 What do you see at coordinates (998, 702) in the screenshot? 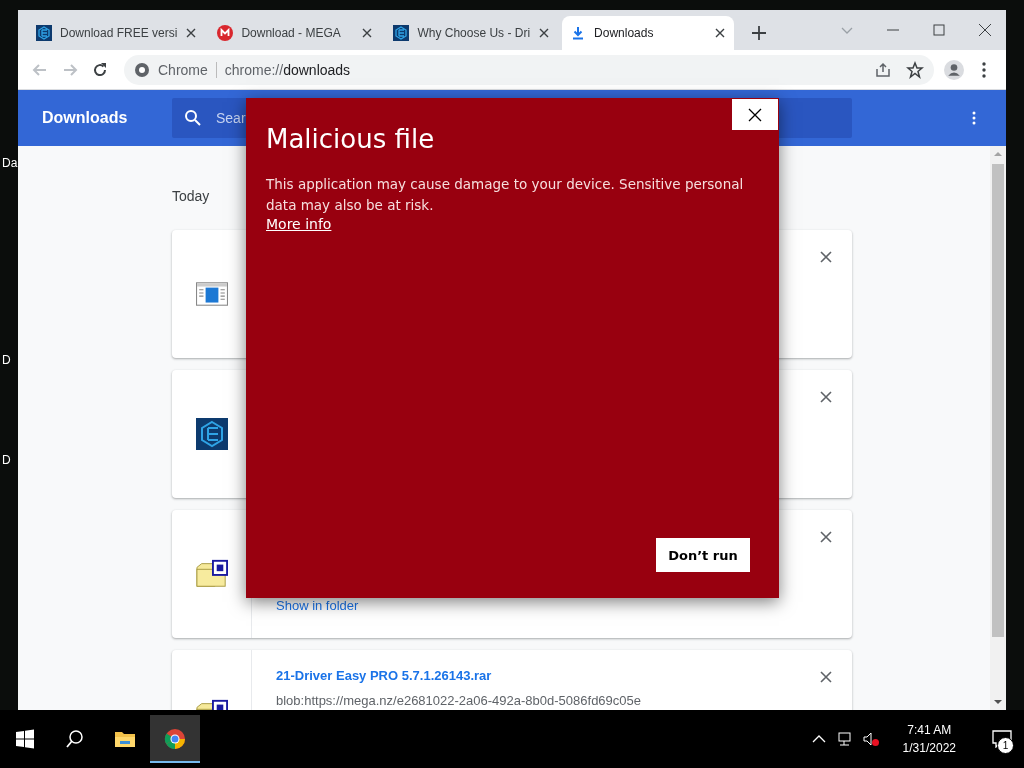
I see `scroll-down-icon` at bounding box center [998, 702].